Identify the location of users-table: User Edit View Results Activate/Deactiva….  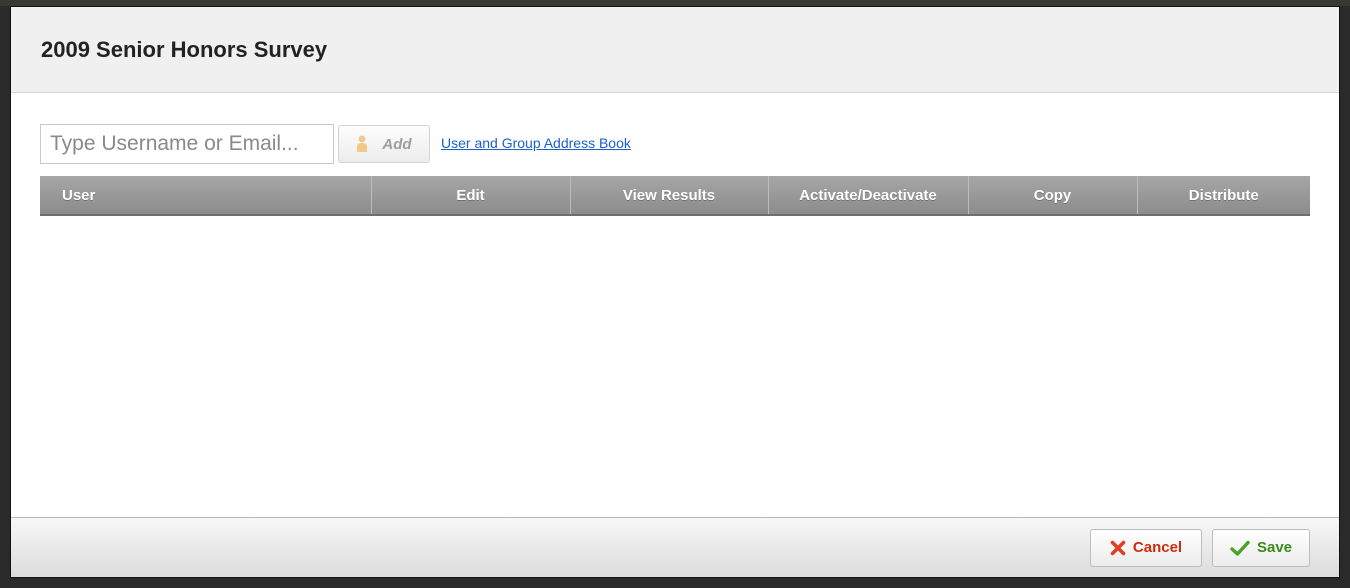
(675, 196).